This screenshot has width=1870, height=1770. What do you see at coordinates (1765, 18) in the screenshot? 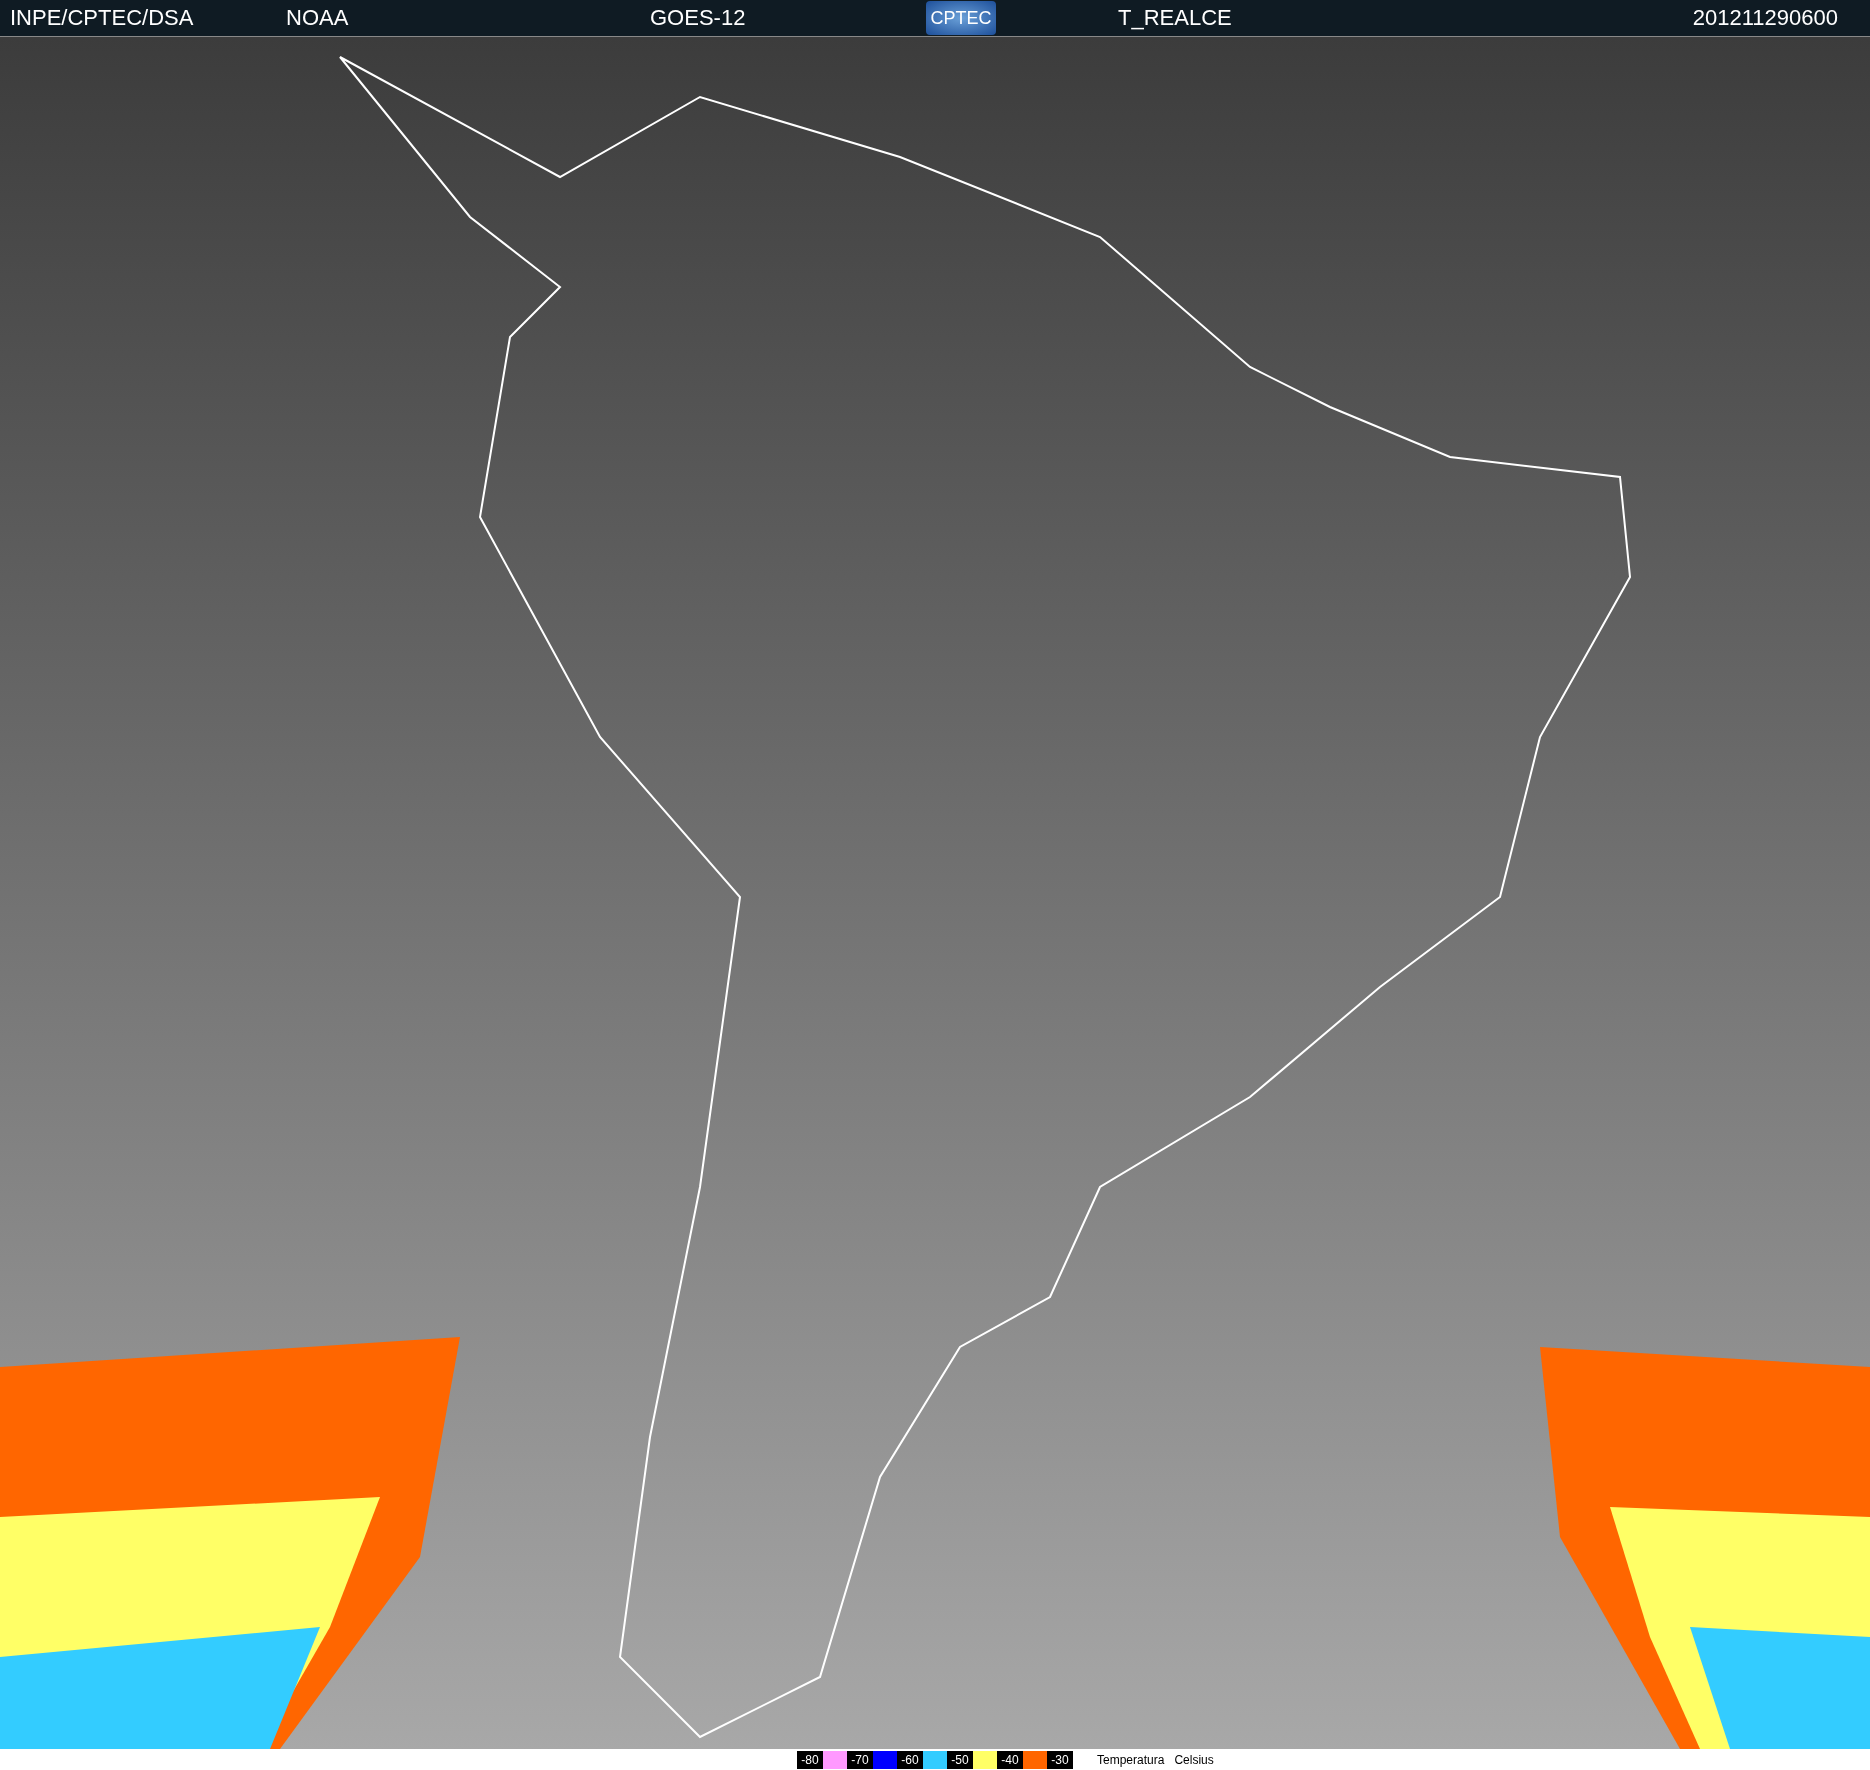
I see `timestamp-label: 201211290600` at bounding box center [1765, 18].